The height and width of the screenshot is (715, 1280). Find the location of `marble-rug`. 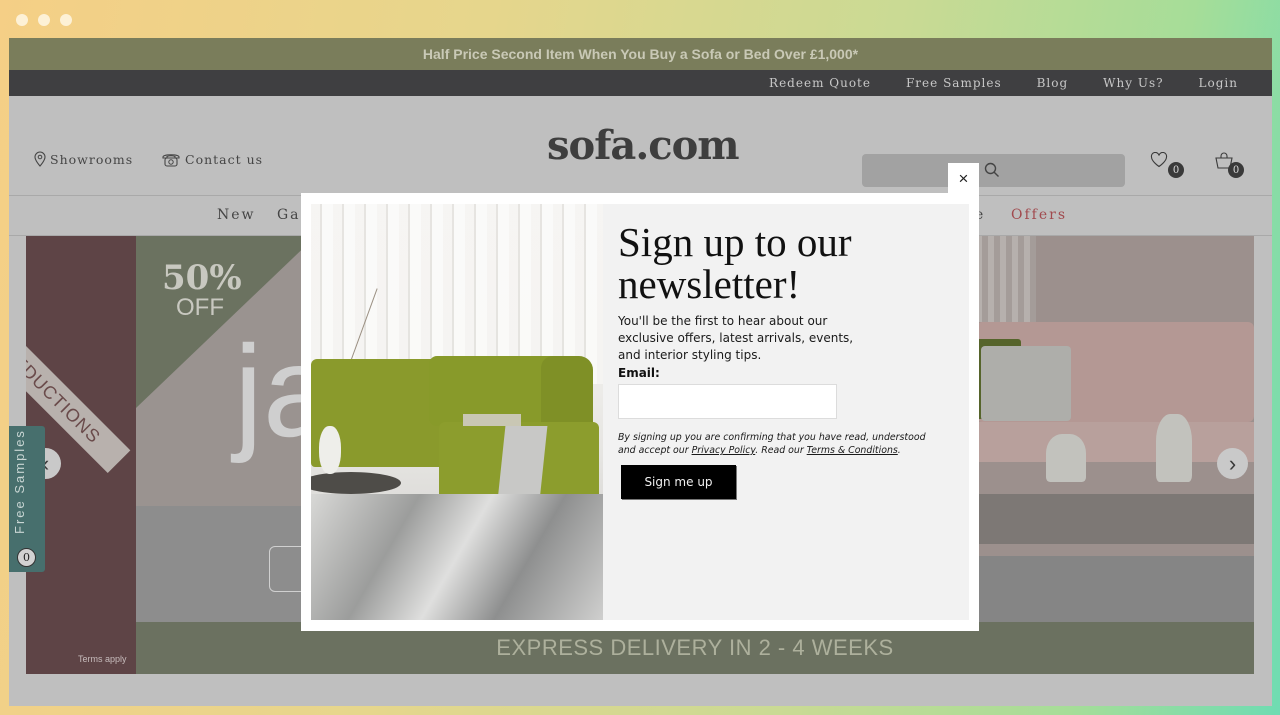

marble-rug is located at coordinates (457, 557).